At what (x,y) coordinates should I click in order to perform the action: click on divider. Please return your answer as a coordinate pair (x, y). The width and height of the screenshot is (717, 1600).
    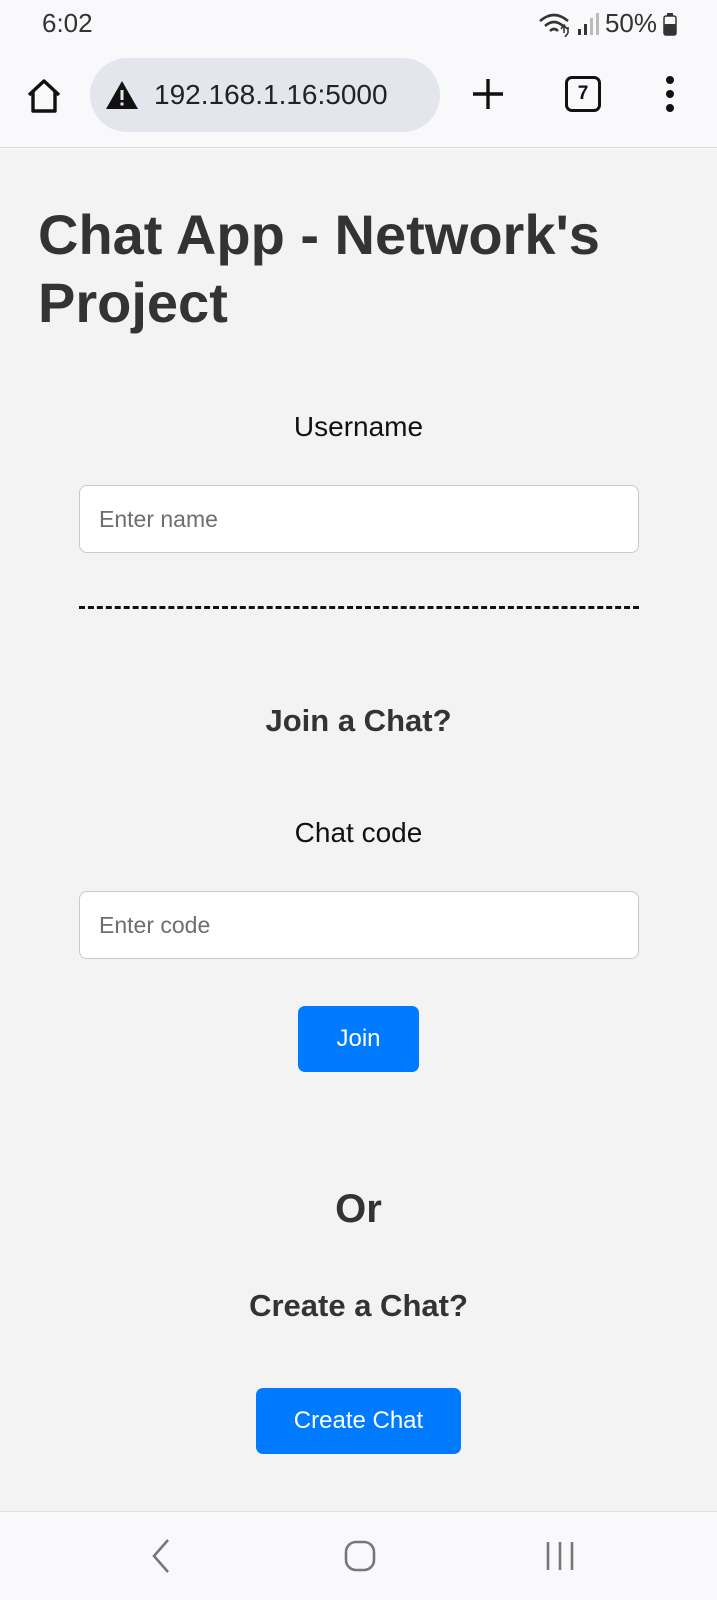
    Looking at the image, I should click on (359, 607).